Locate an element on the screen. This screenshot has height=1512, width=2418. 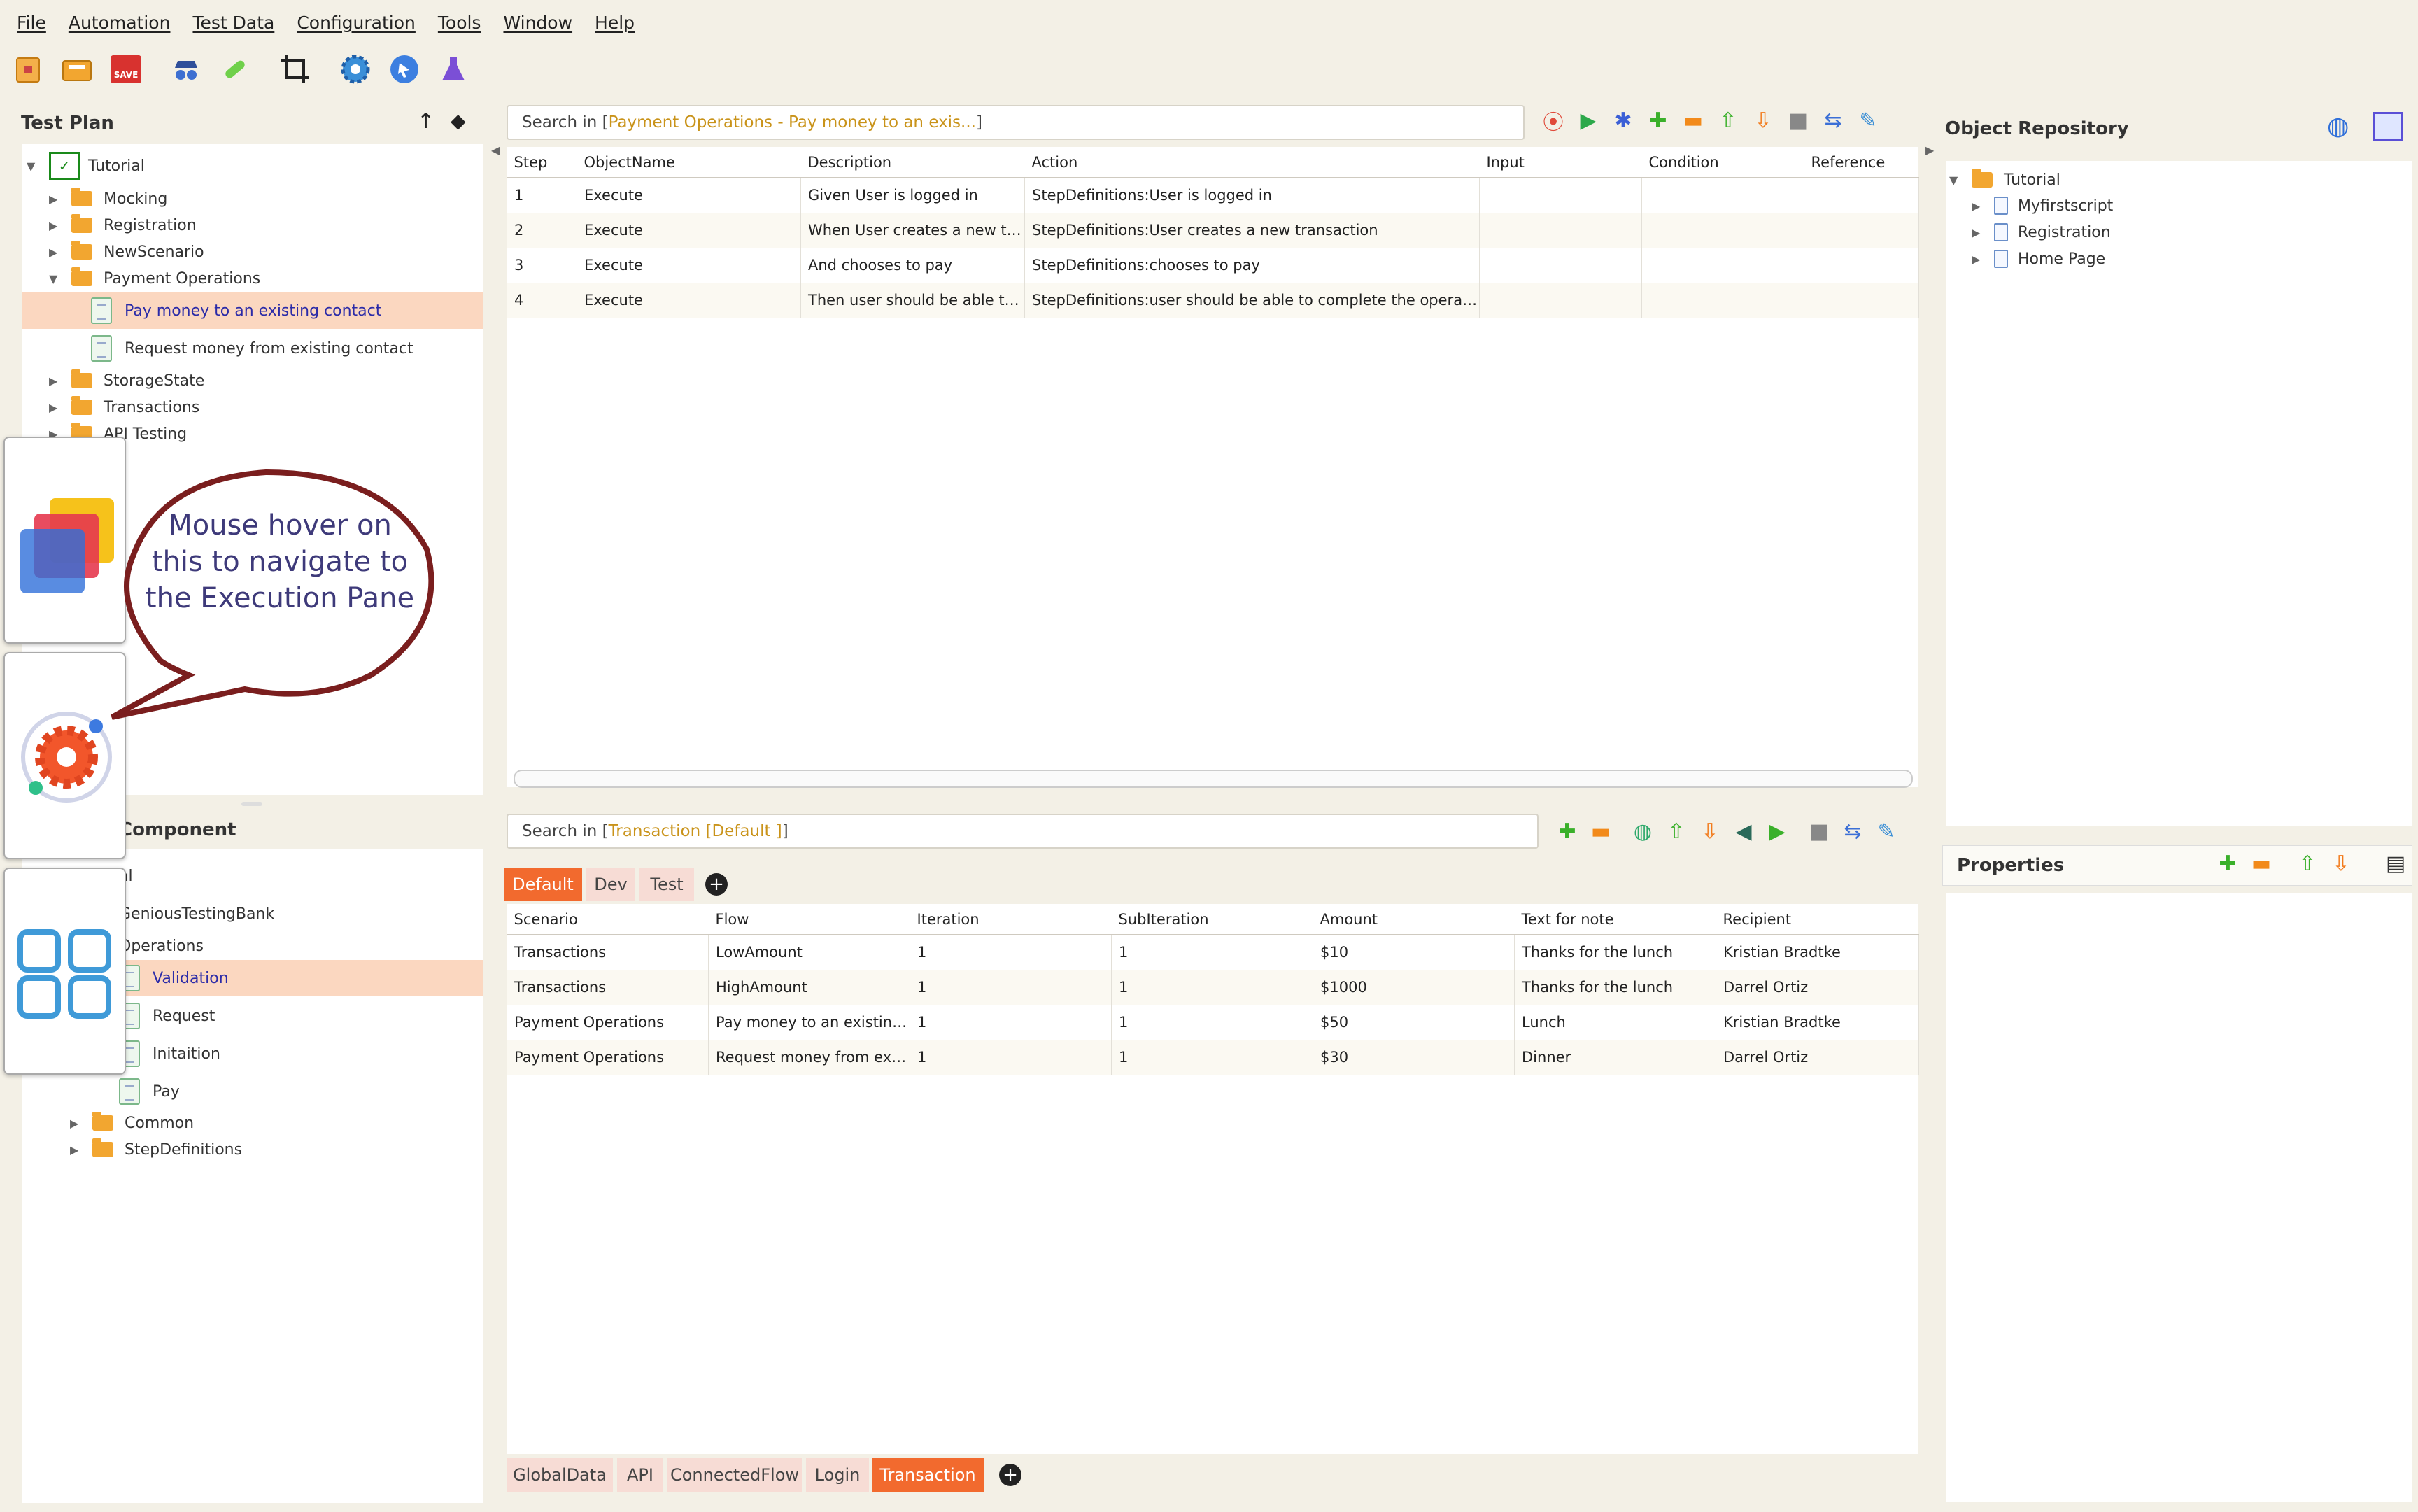
cell: $50 is located at coordinates (1414, 1022).